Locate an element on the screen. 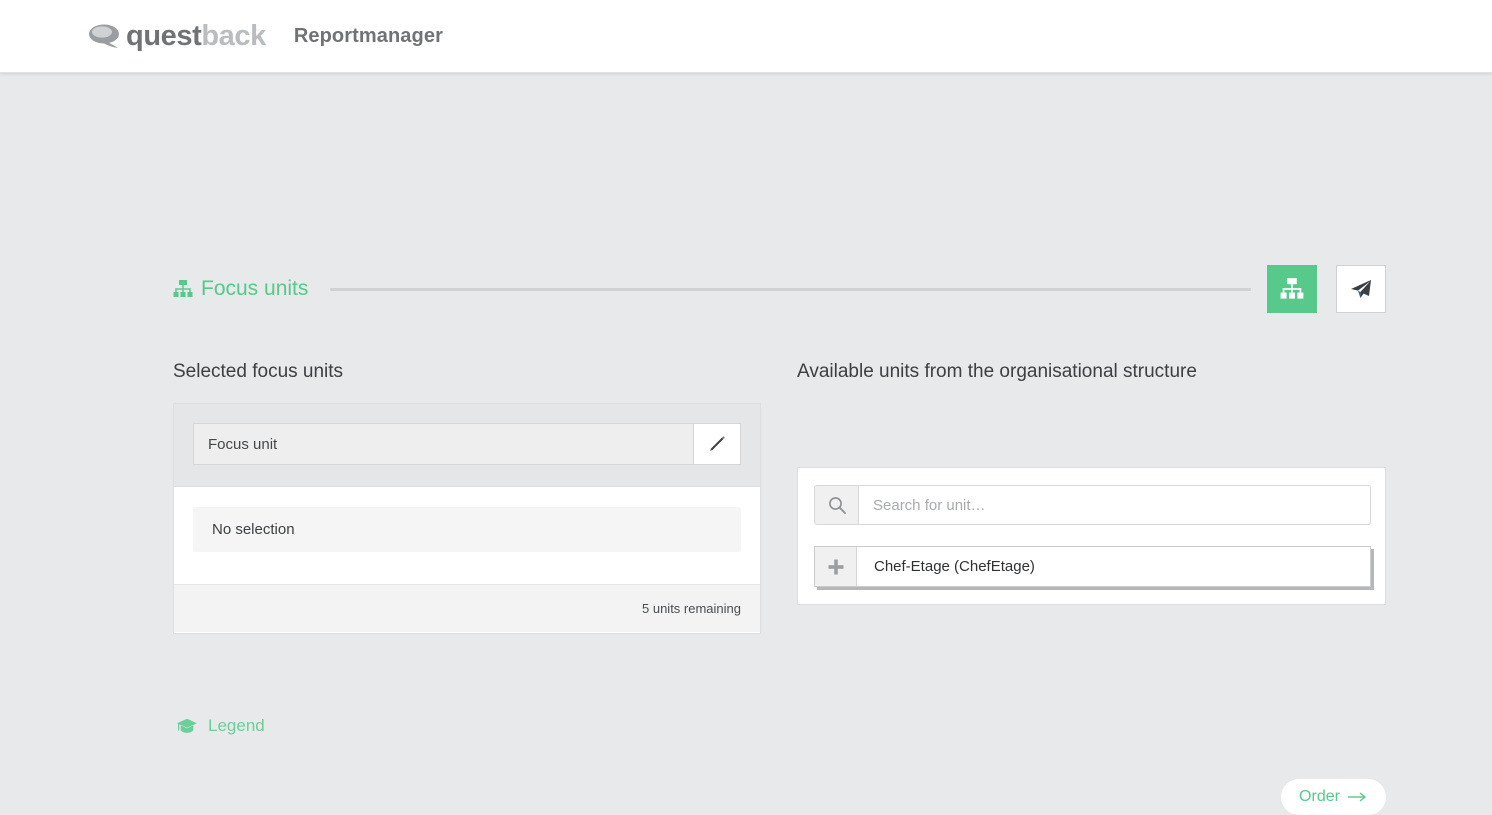 This screenshot has height=815, width=1492. brand-wordmark: questback is located at coordinates (196, 35).